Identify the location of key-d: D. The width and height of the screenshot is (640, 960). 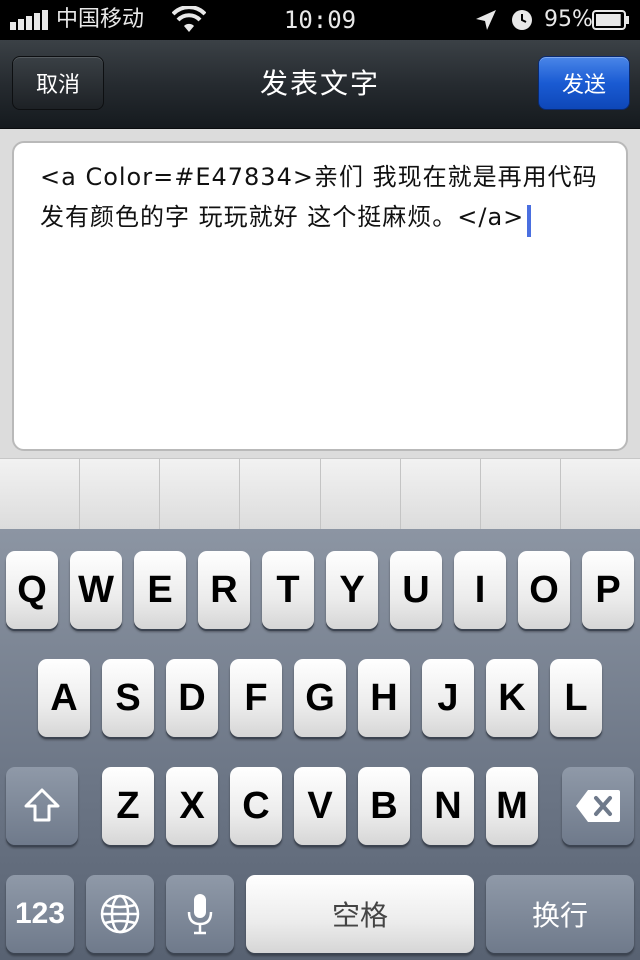
(192, 698).